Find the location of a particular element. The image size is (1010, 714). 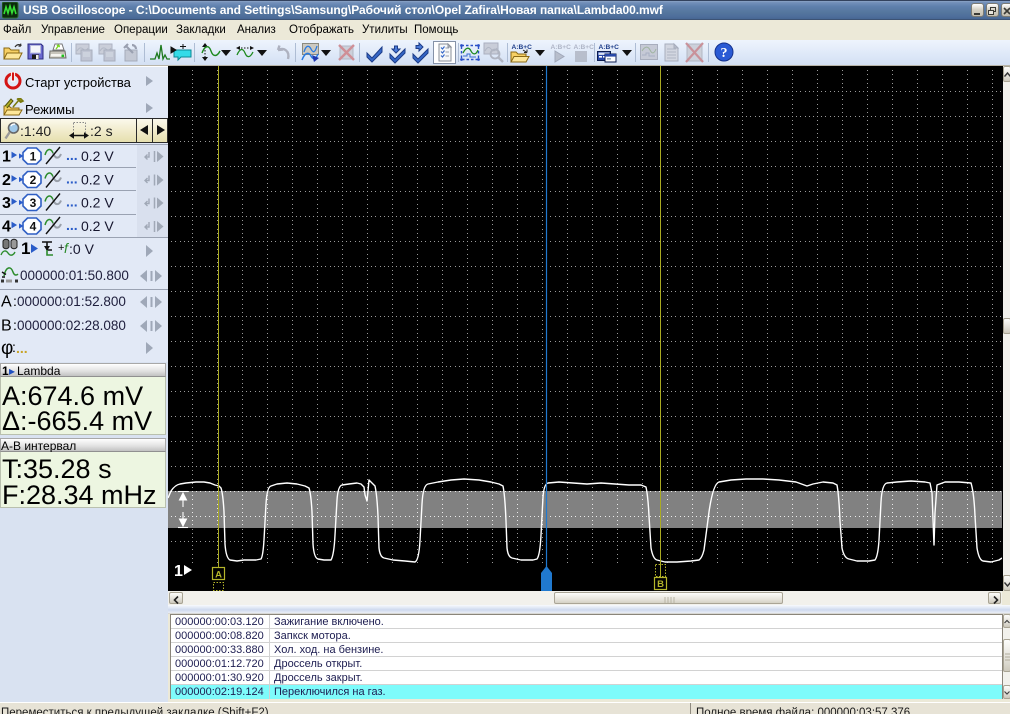

svg-text: :0 V is located at coordinates (82, 249).